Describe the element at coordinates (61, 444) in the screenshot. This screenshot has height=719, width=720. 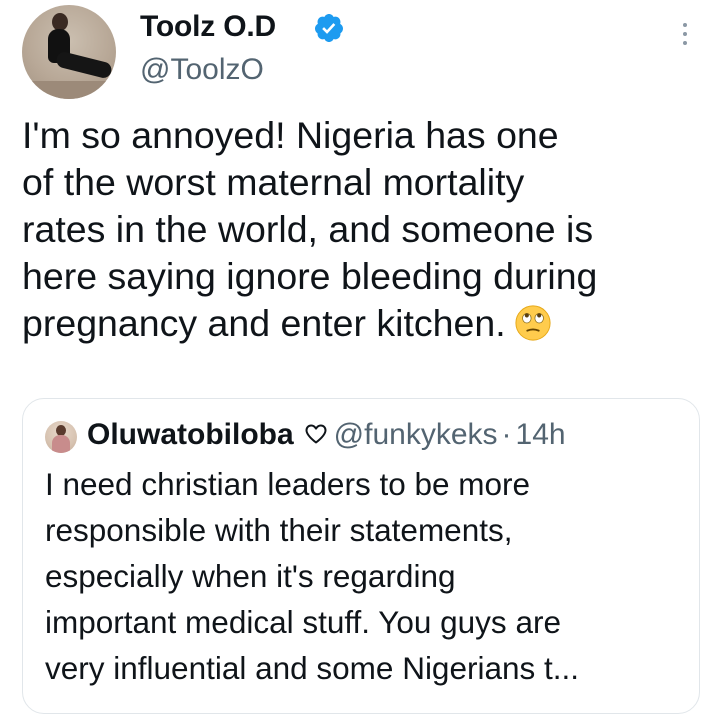
I see `quoted-avatar-body` at that location.